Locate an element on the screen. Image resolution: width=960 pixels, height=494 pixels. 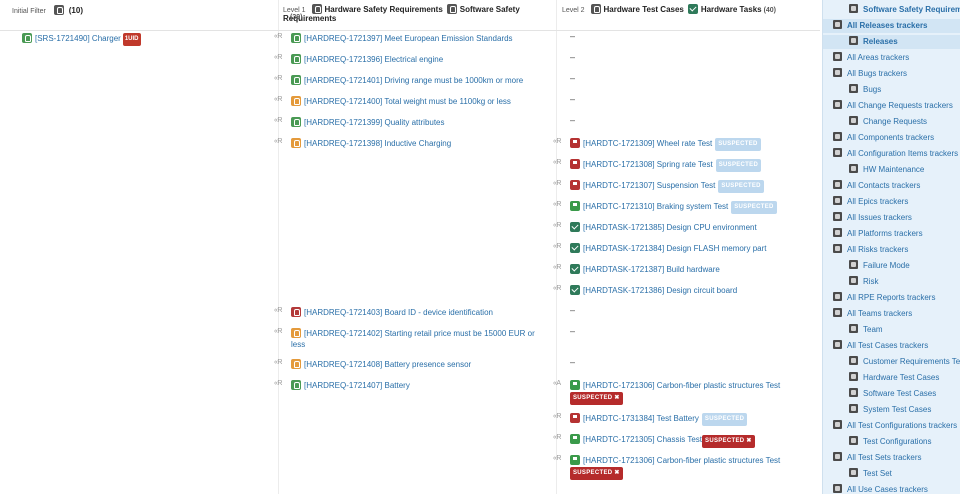
sidebar-group-item: All Use Cases trackers is located at coordinates (891, 488).